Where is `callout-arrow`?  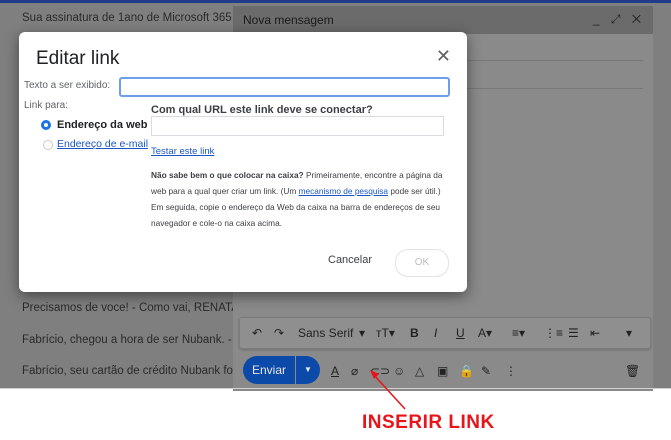 callout-arrow is located at coordinates (388, 390).